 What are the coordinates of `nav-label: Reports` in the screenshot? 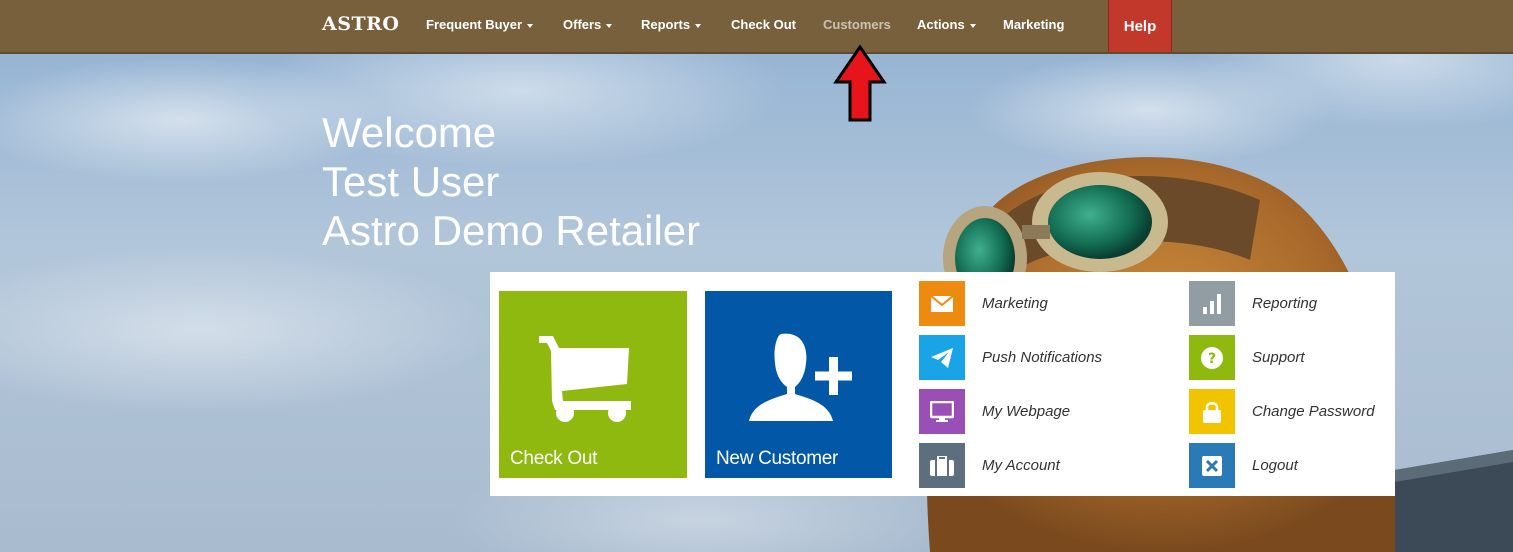 It's located at (666, 24).